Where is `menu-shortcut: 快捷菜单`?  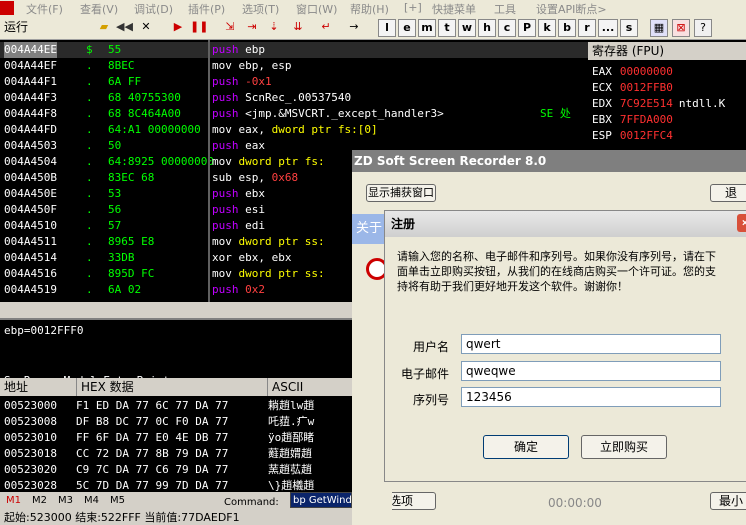
menu-shortcut: 快捷菜单 is located at coordinates (454, 9).